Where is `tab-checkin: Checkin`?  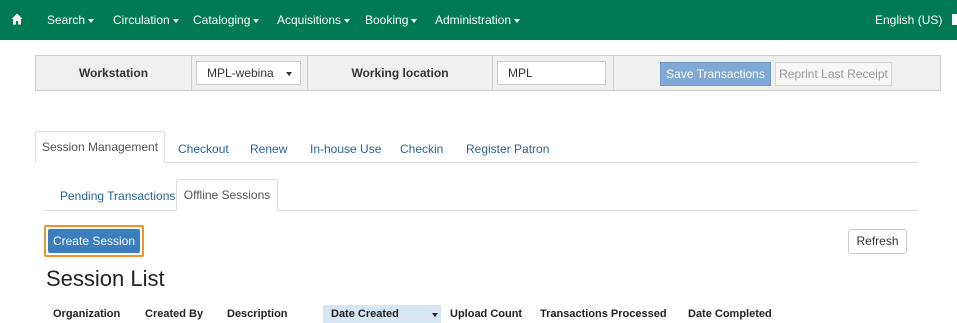 tab-checkin: Checkin is located at coordinates (421, 149).